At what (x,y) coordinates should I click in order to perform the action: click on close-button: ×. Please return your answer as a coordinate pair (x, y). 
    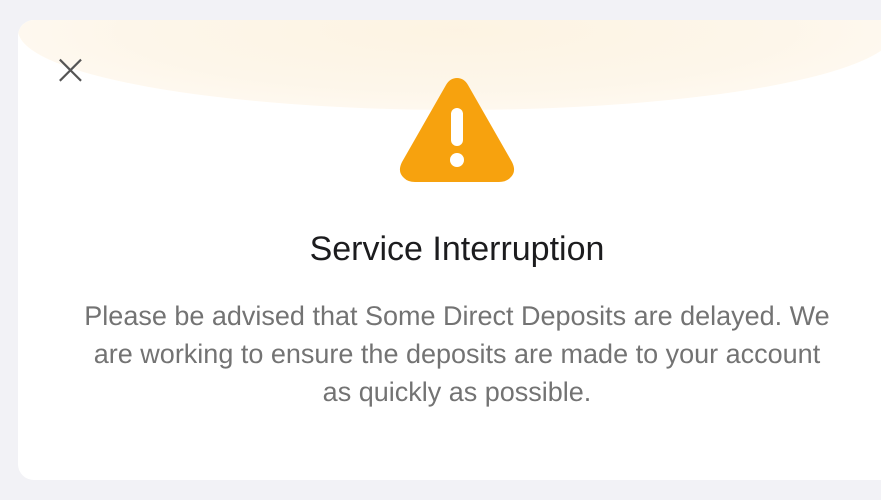
    Looking at the image, I should click on (70, 70).